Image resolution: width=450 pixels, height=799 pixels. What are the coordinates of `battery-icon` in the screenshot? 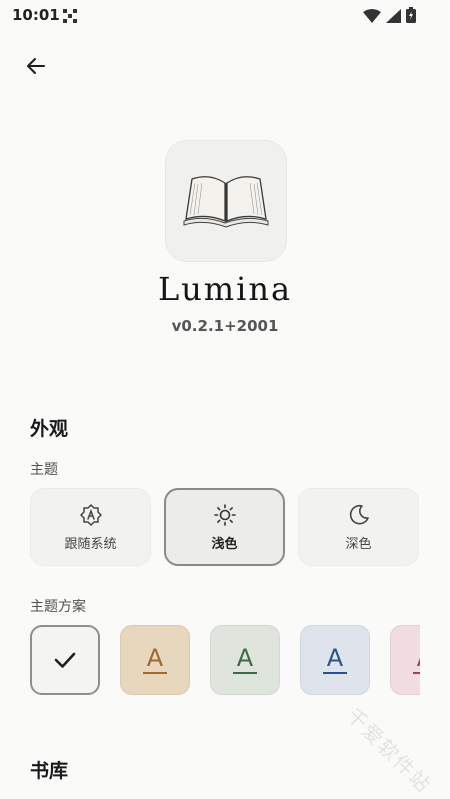 It's located at (411, 17).